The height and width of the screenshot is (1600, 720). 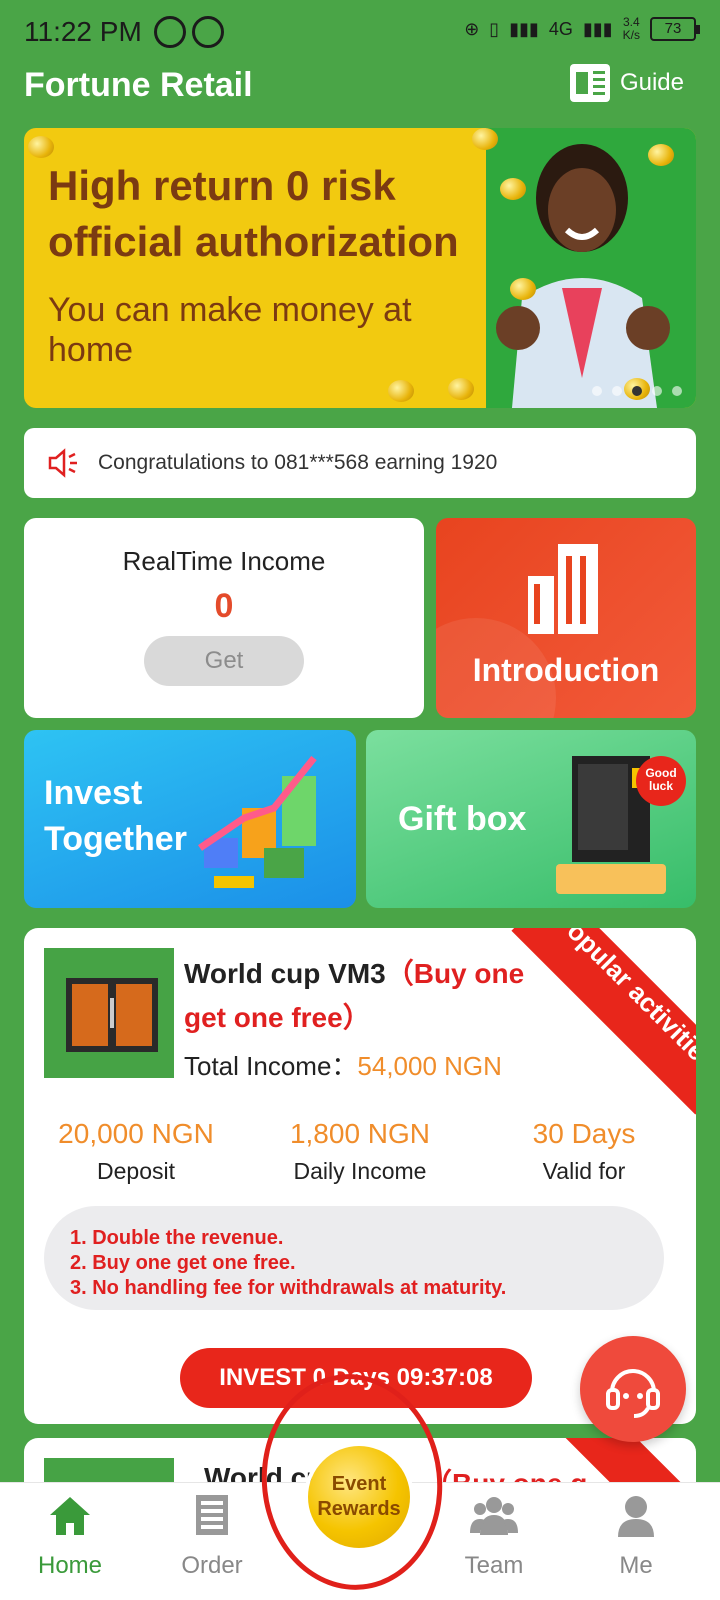 I want to click on battery-icon: 73, so click(x=675, y=29).